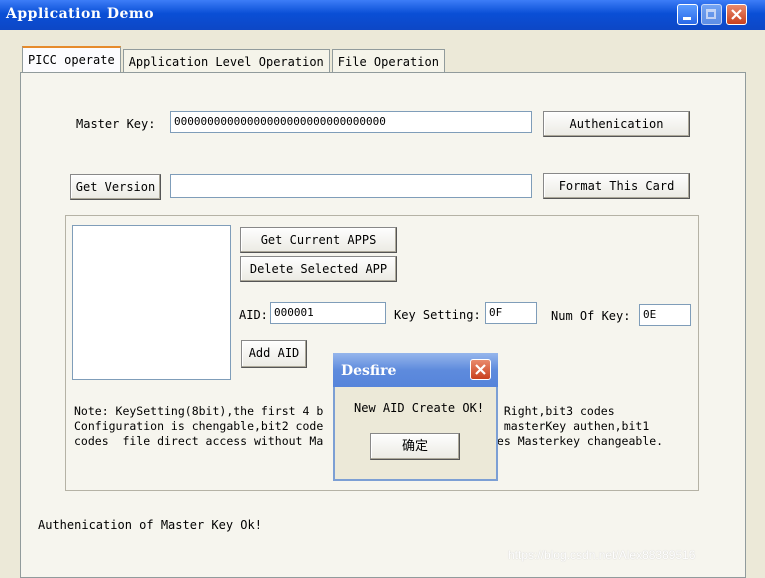  What do you see at coordinates (328, 313) in the screenshot?
I see `aid-input: 000001` at bounding box center [328, 313].